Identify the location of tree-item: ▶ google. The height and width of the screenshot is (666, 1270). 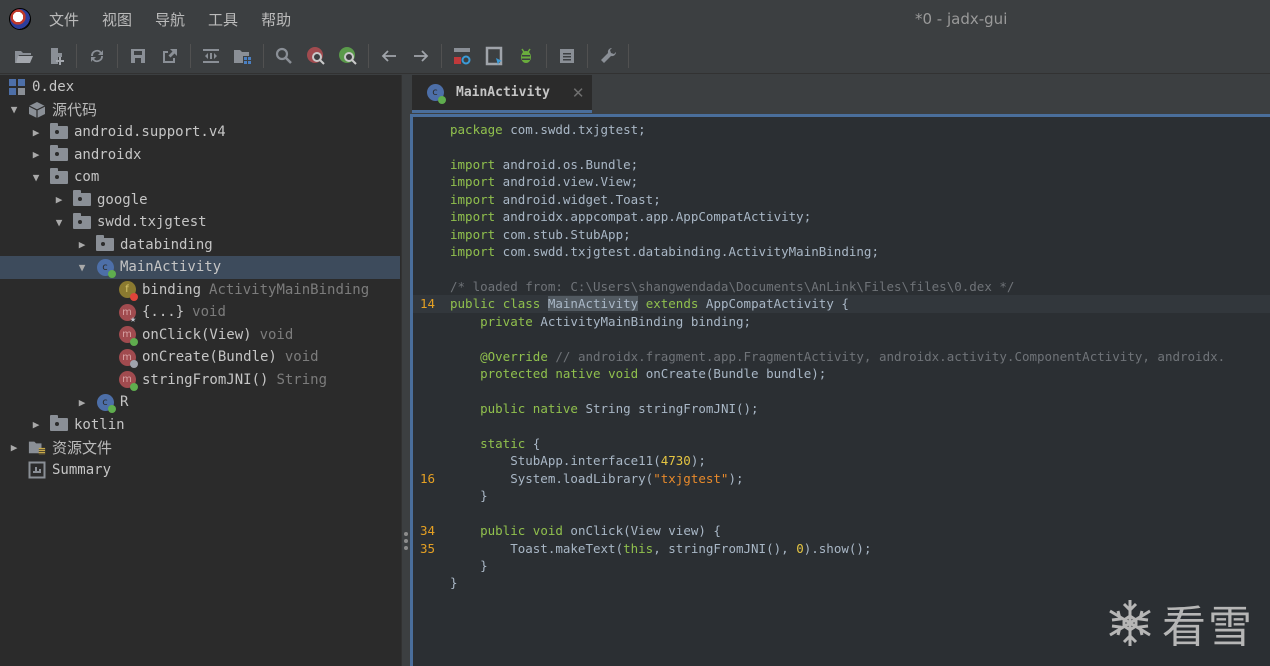
(200, 200).